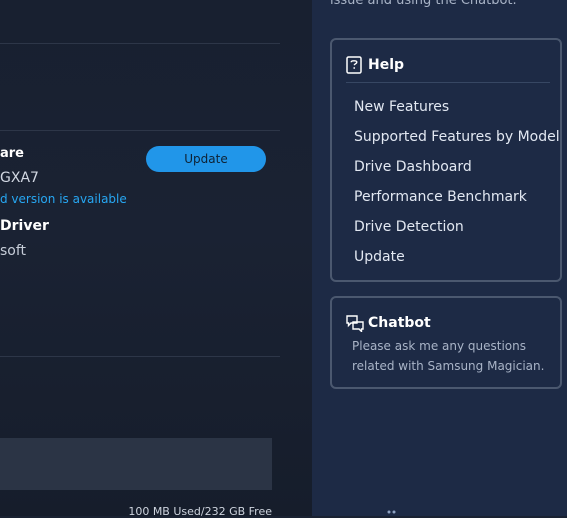 Image resolution: width=567 pixels, height=518 pixels. I want to click on storage-usage-bar, so click(136, 464).